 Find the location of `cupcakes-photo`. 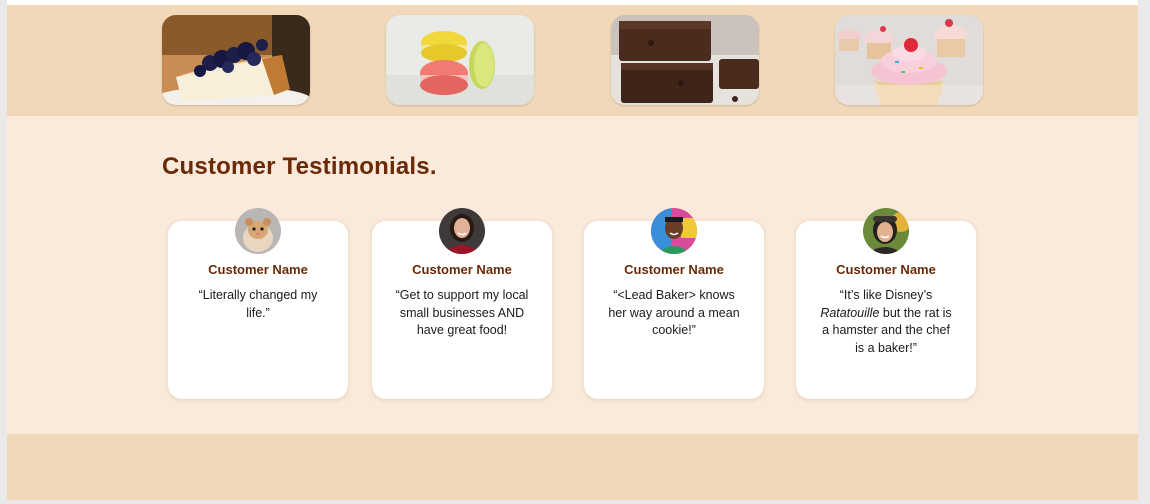

cupcakes-photo is located at coordinates (909, 60).